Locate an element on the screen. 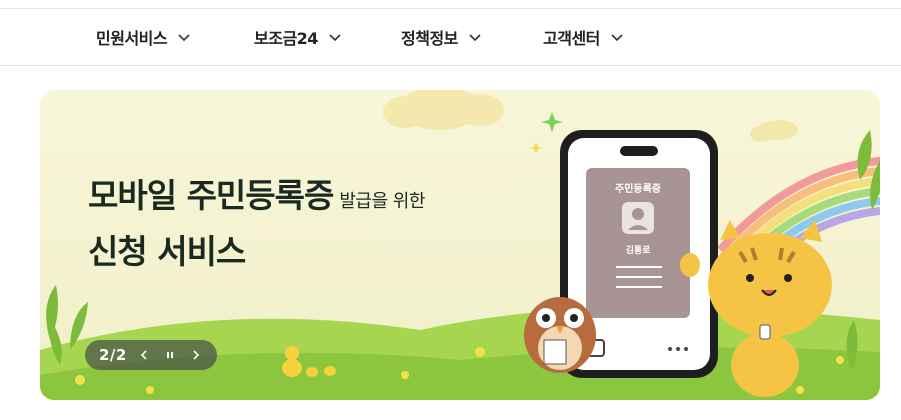  nav-item-policy-info: 정책정보 is located at coordinates (441, 37).